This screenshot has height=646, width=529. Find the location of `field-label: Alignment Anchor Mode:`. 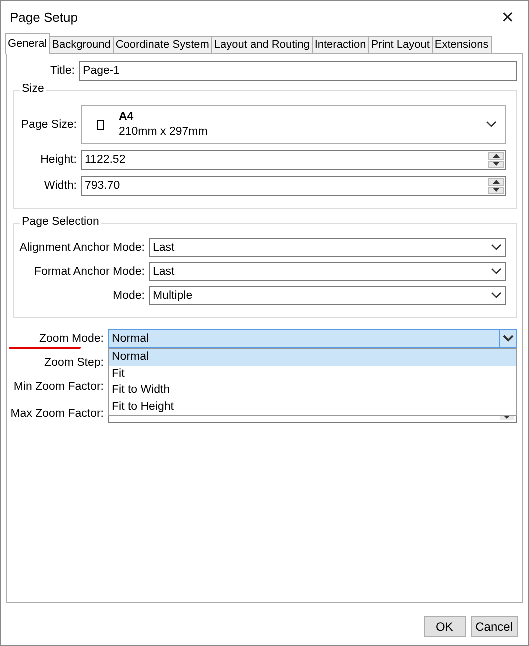

field-label: Alignment Anchor Mode: is located at coordinates (82, 248).